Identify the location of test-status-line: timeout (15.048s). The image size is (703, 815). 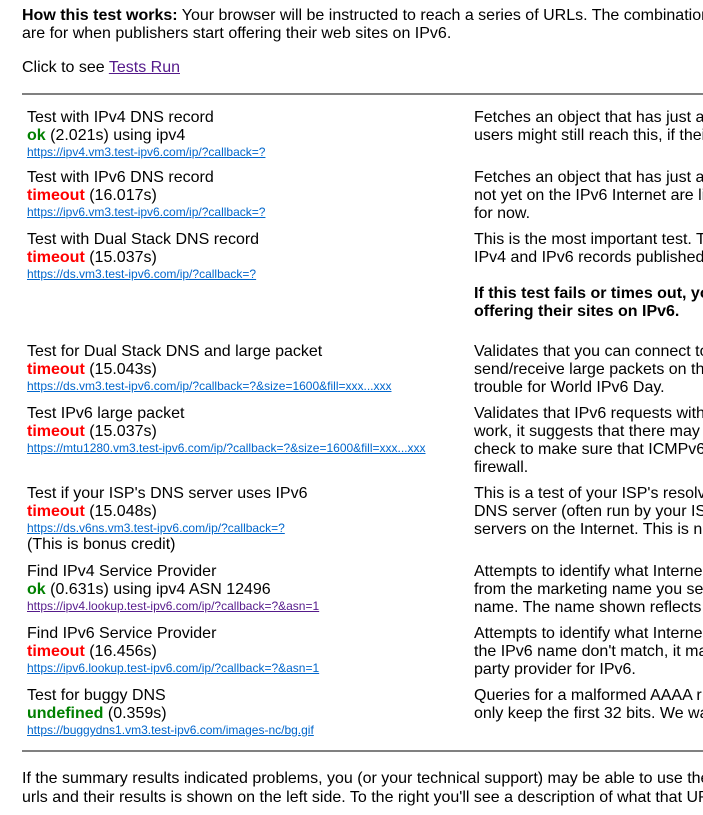
(247, 512).